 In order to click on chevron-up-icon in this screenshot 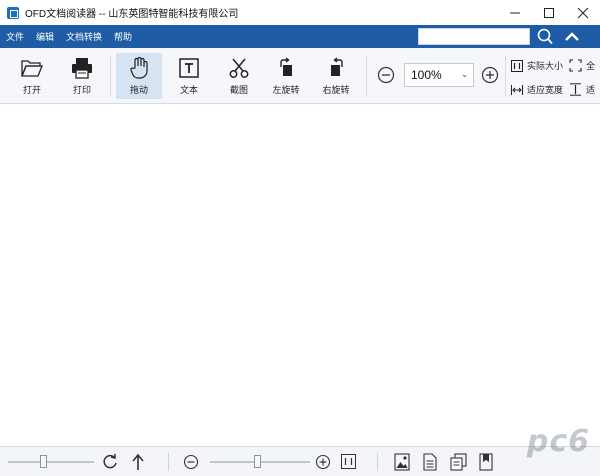, I will do `click(572, 36)`.